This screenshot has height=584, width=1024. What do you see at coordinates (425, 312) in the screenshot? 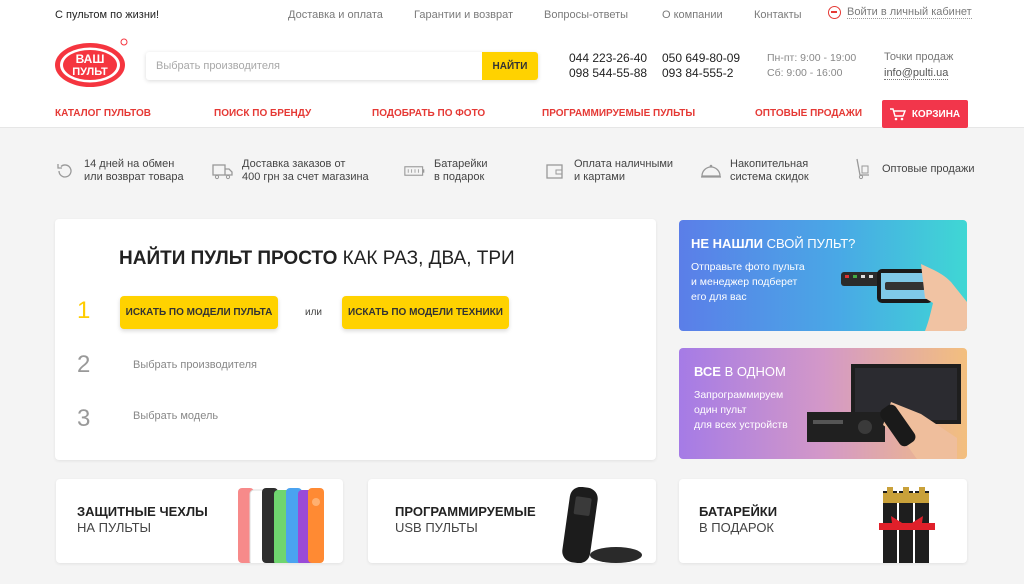
I see `search-by-device-model-button: ИСКАТЬ ПО МОДЕЛИ ТЕХНИКИ` at bounding box center [425, 312].